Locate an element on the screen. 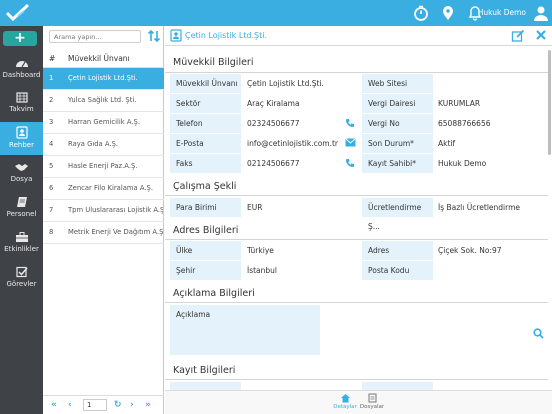 The width and height of the screenshot is (552, 414). field-value: Çetin Lojistik Ltd.Şti. is located at coordinates (302, 83).